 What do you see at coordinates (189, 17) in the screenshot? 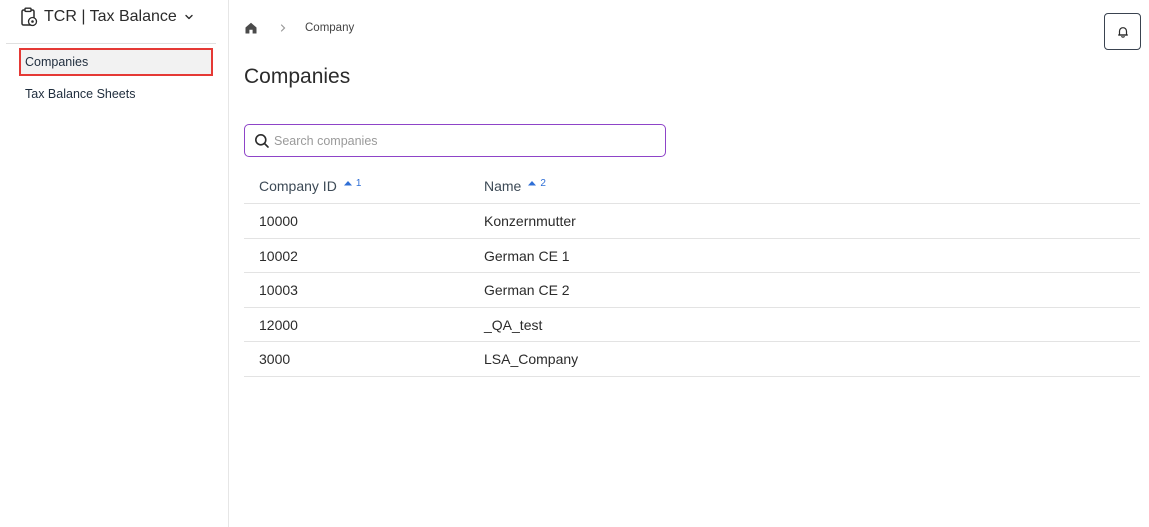
I see `chevron-down-icon` at bounding box center [189, 17].